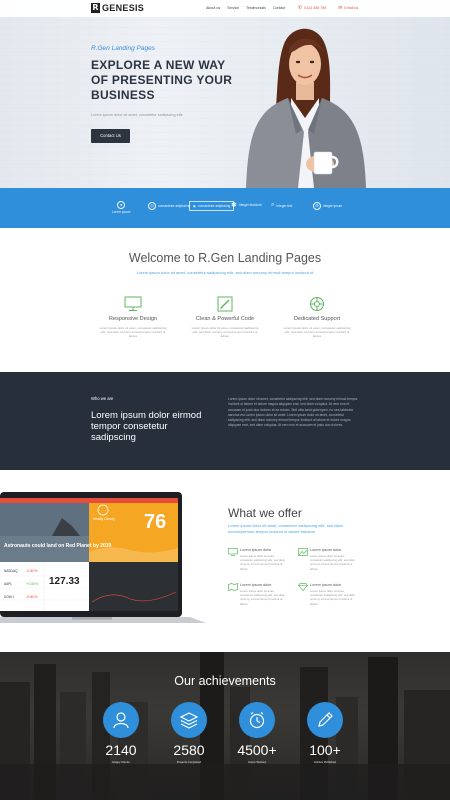 The width and height of the screenshot is (450, 800). I want to click on logo: R GENESIS, so click(117, 8).